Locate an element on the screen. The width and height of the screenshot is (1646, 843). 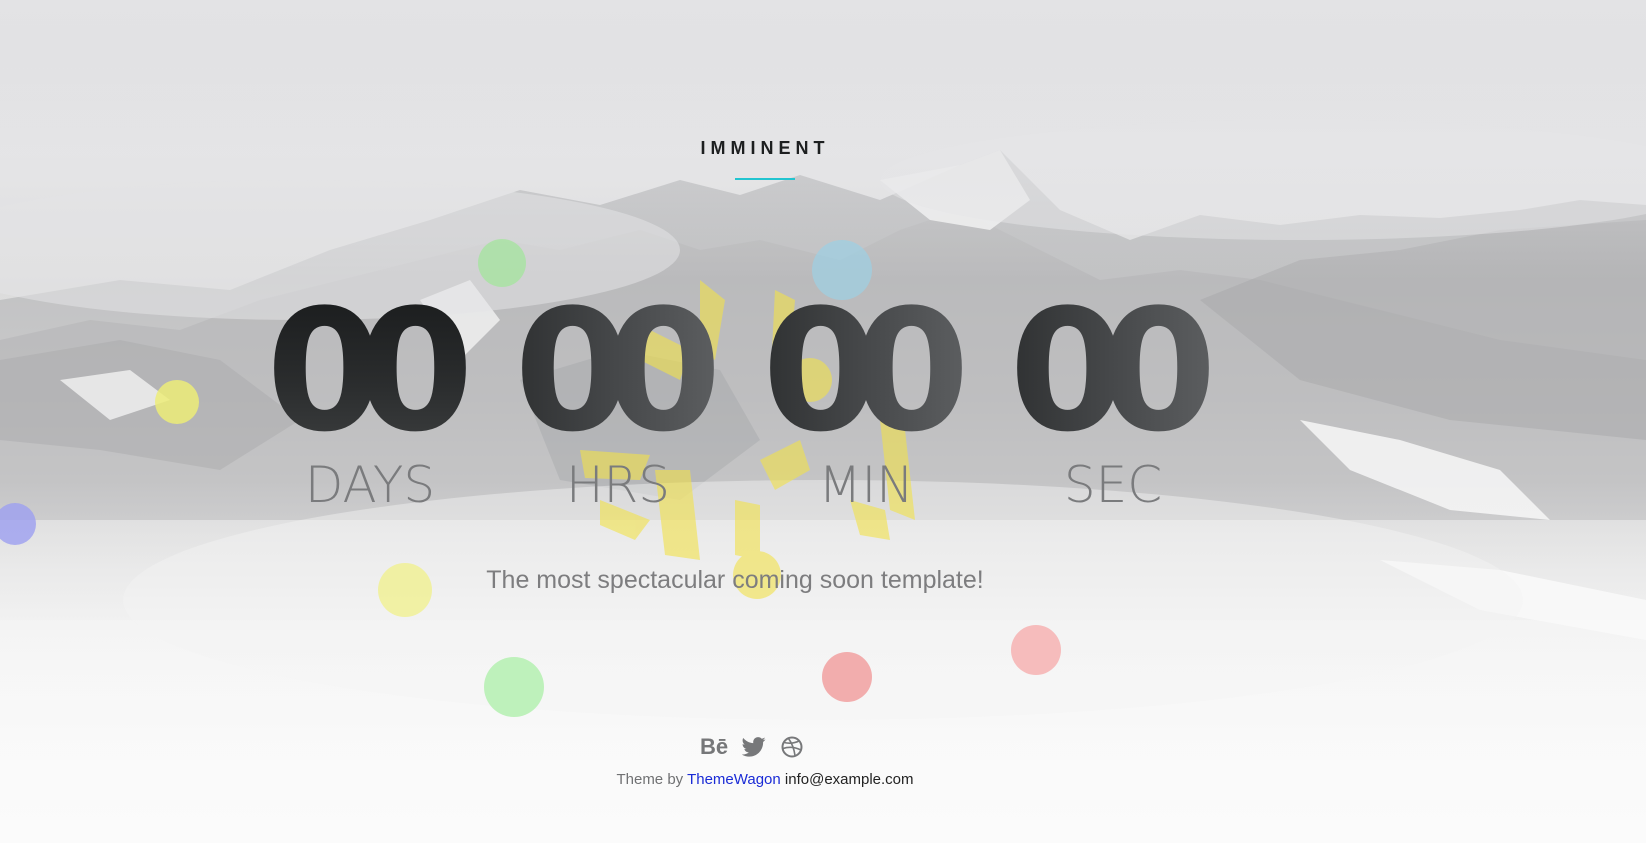
countdown-minutes: 00 MIN is located at coordinates (866, 399).